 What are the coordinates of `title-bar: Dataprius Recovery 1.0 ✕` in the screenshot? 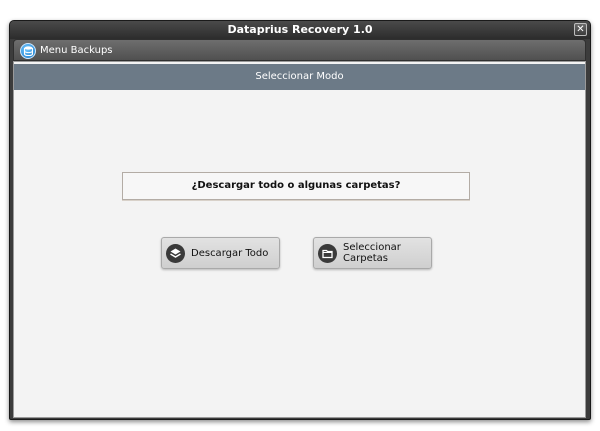 It's located at (300, 30).